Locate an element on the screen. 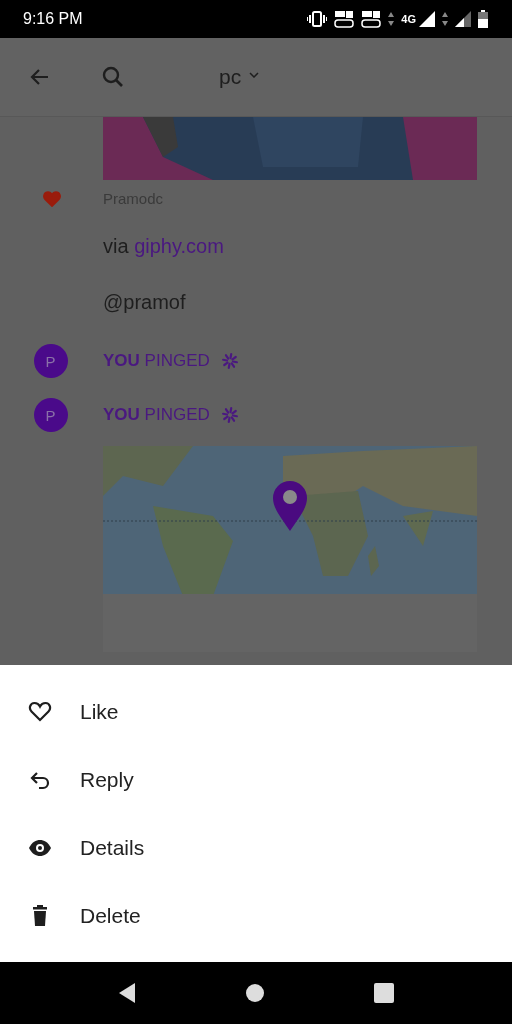 The image size is (512, 1024). network-type: 4G is located at coordinates (408, 19).